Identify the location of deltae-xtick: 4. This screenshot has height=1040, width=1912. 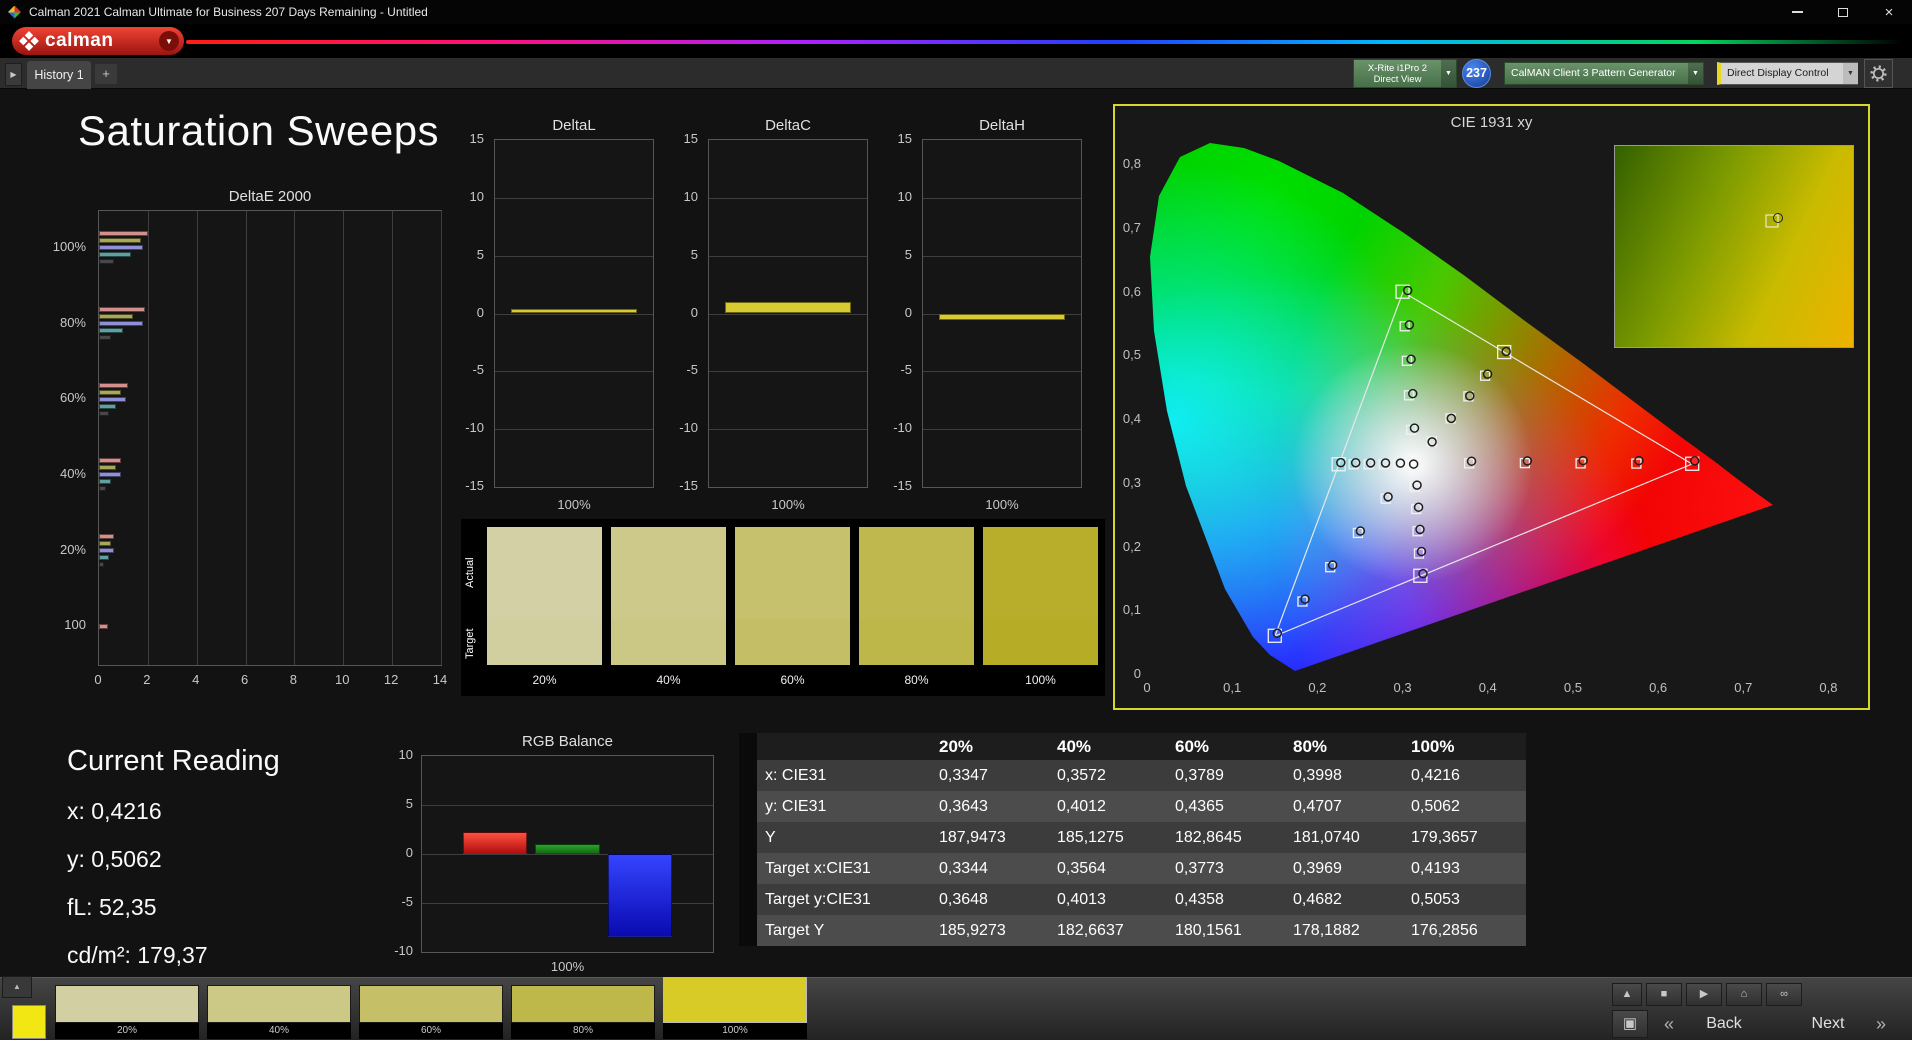
(196, 679).